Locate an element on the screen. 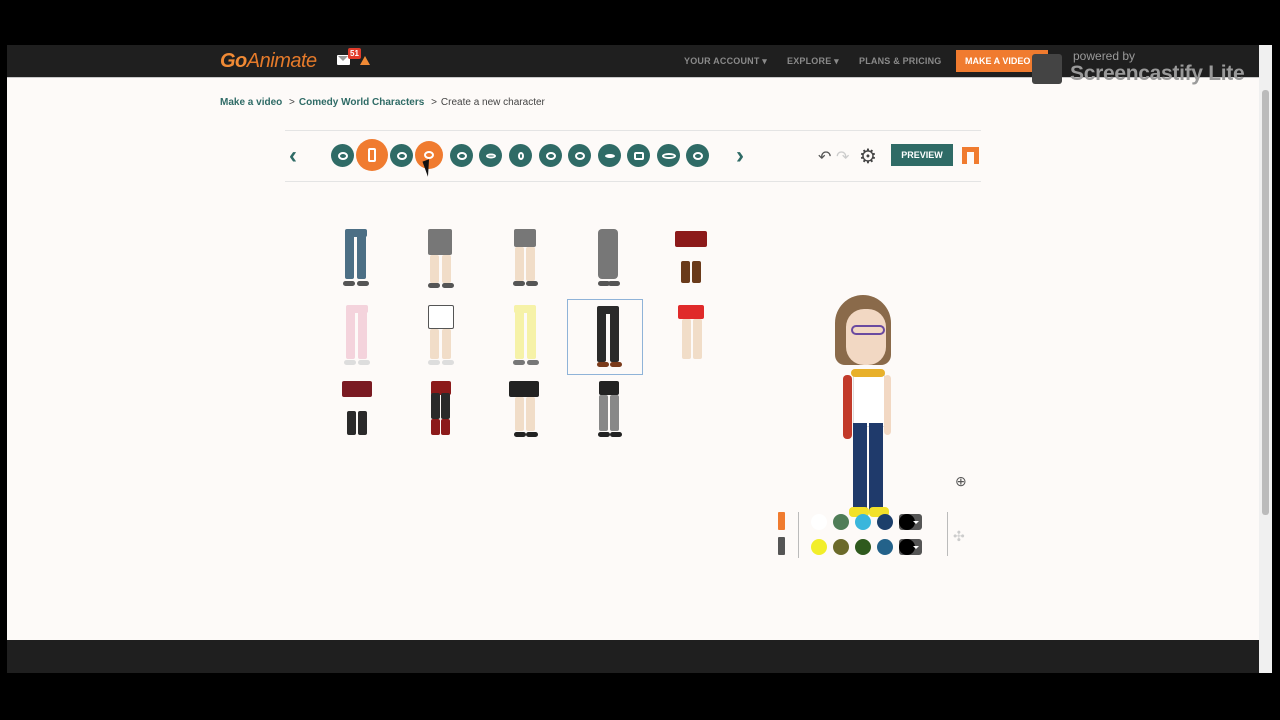 This screenshot has width=1280, height=720. save-icon is located at coordinates (970, 155).